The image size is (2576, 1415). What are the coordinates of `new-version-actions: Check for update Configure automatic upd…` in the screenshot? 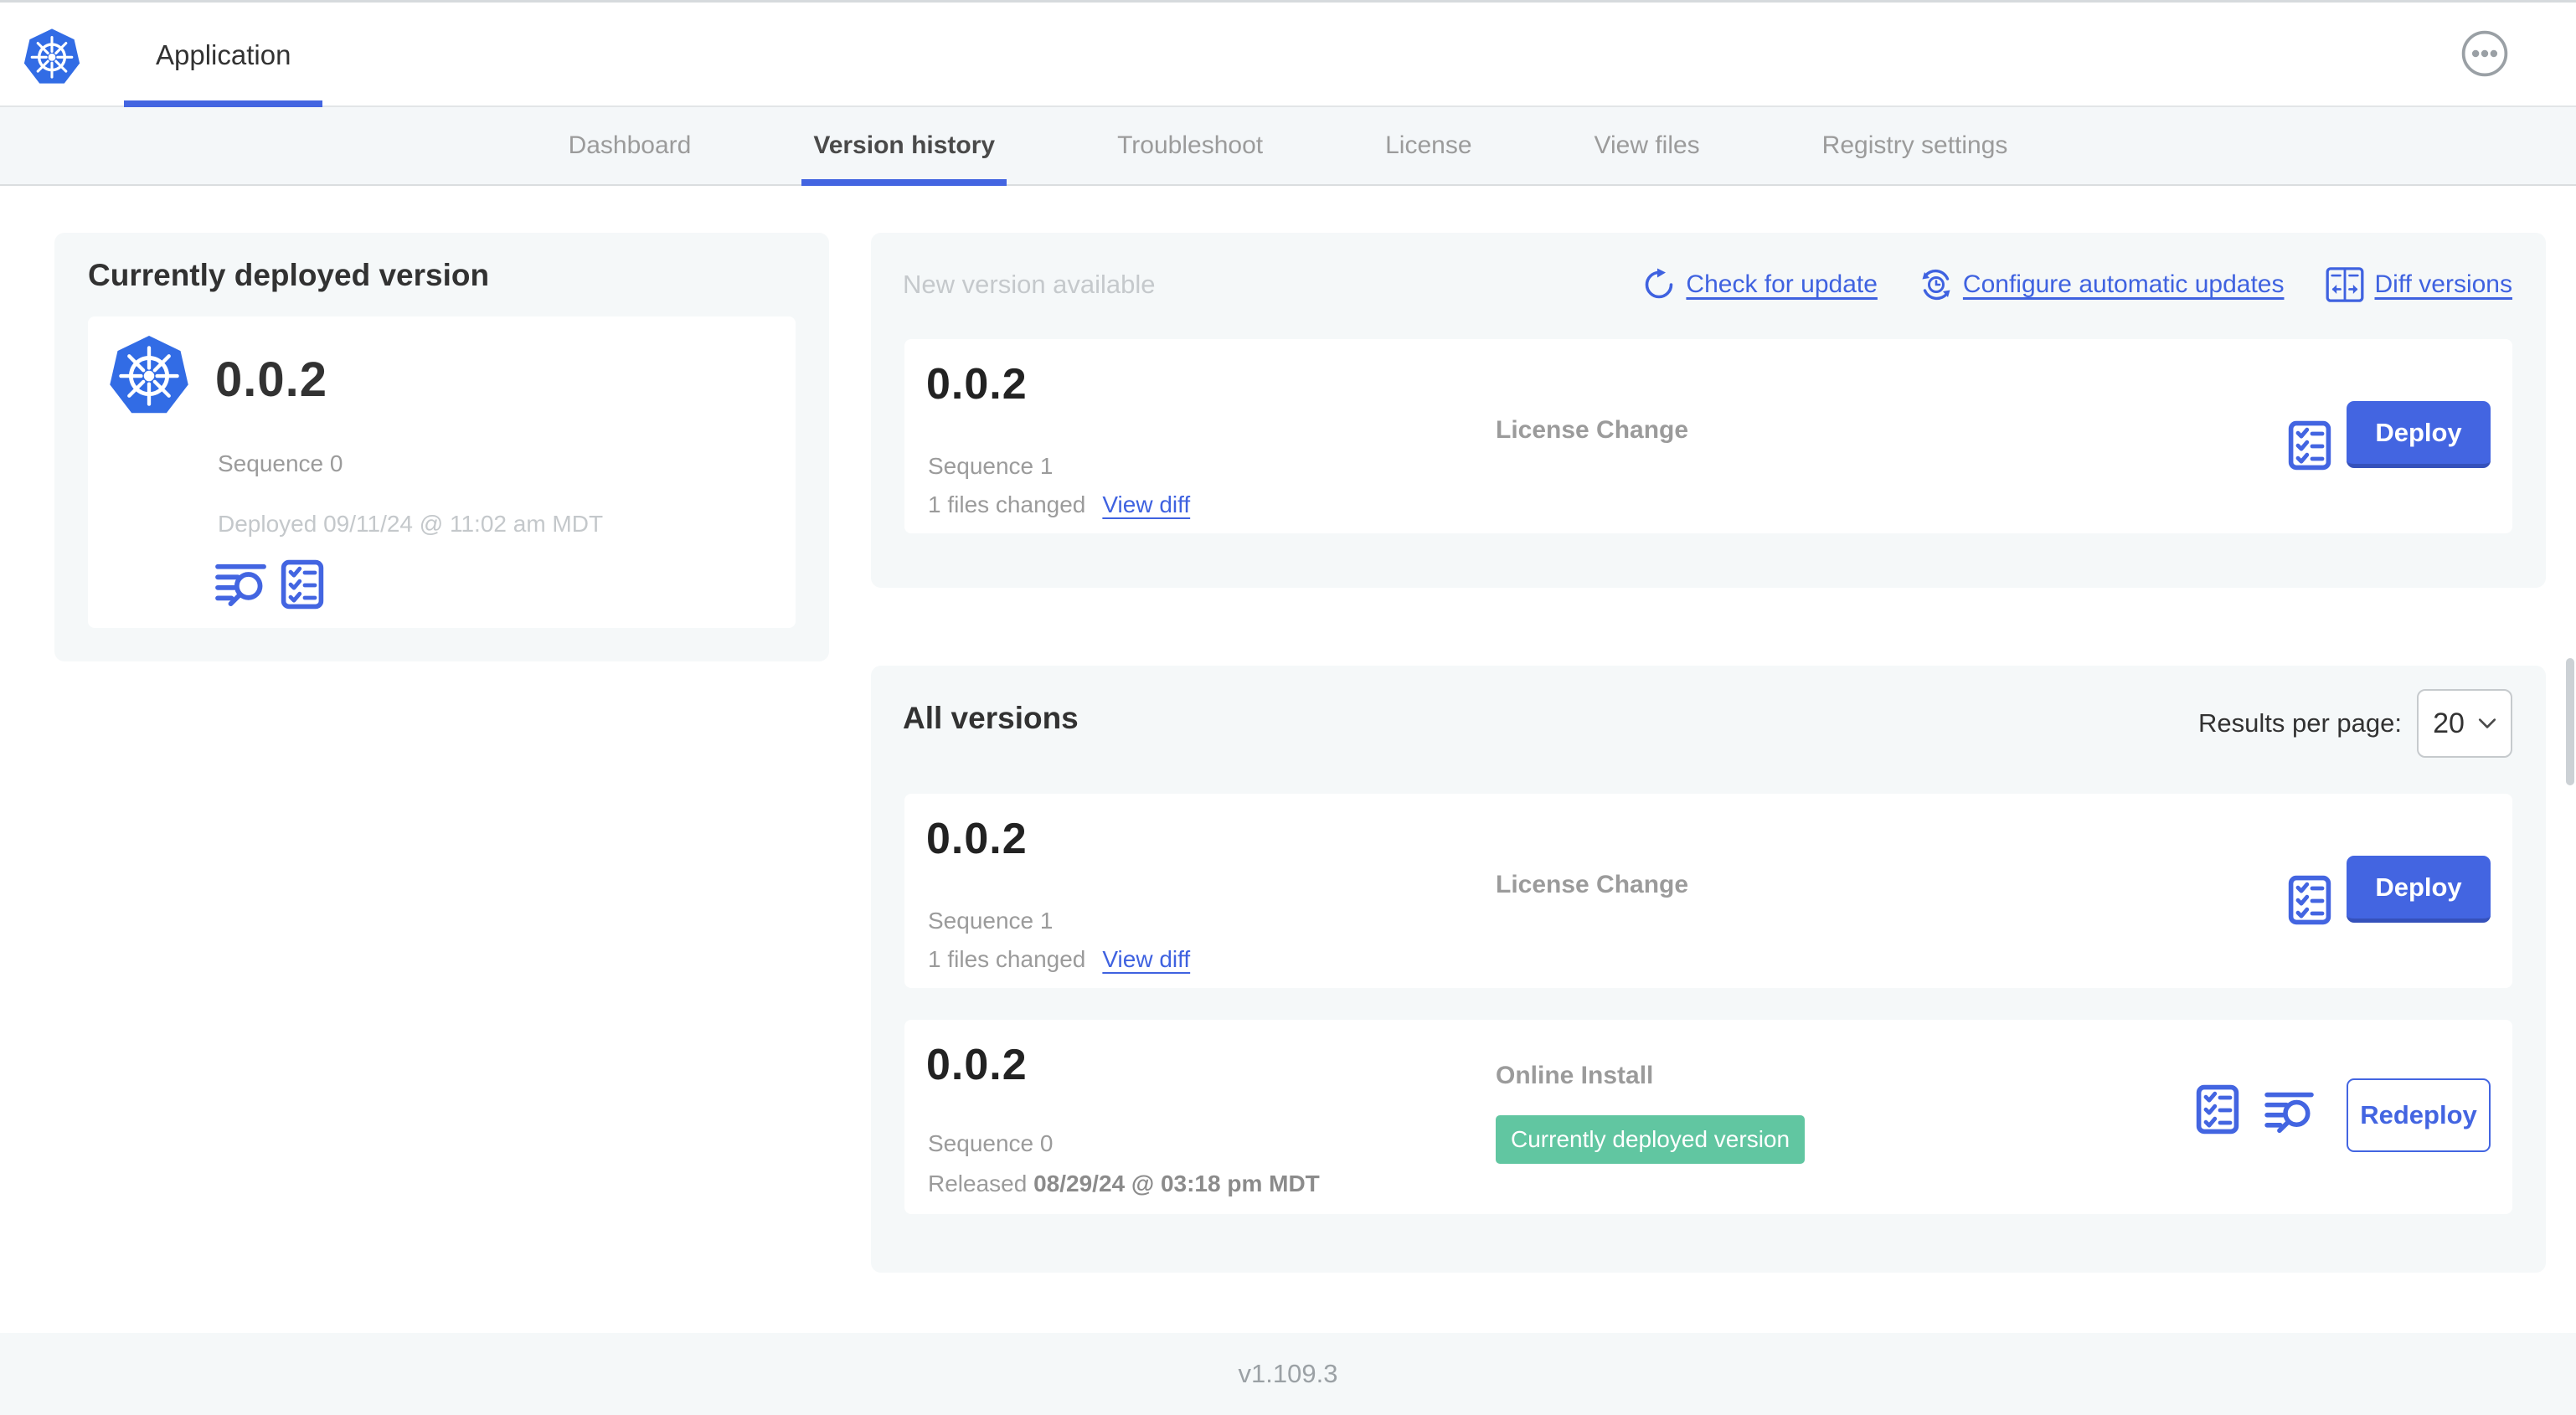 It's located at (2077, 284).